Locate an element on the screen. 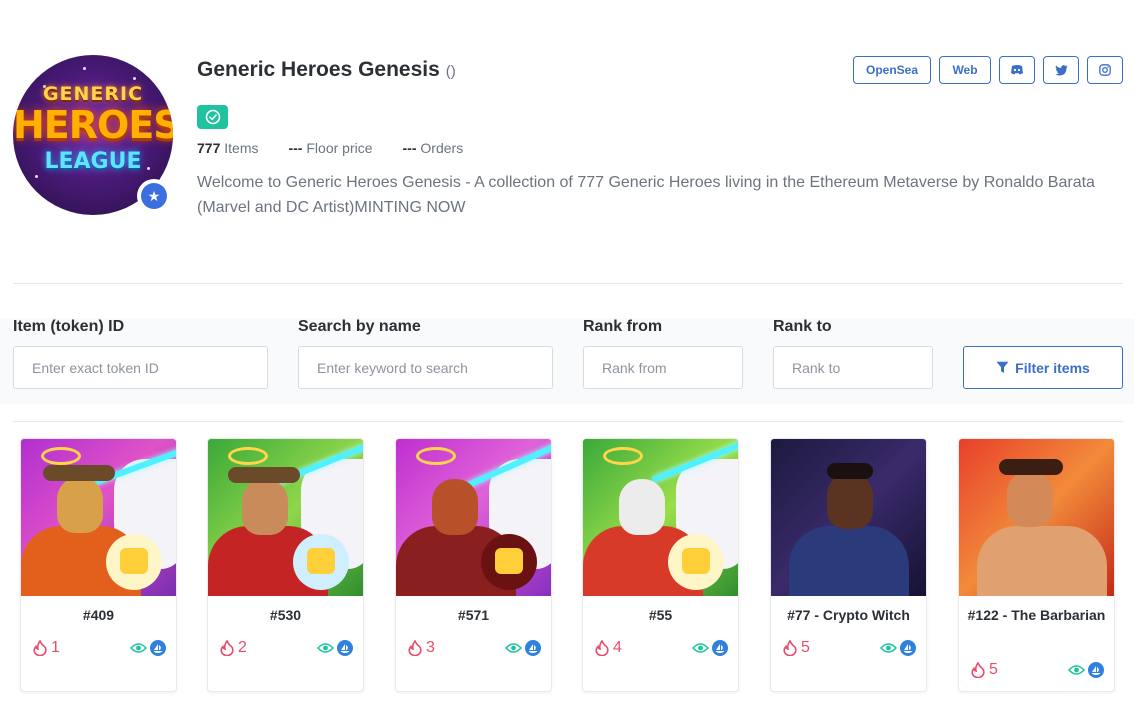  verified-star-badge: ★ is located at coordinates (154, 196).